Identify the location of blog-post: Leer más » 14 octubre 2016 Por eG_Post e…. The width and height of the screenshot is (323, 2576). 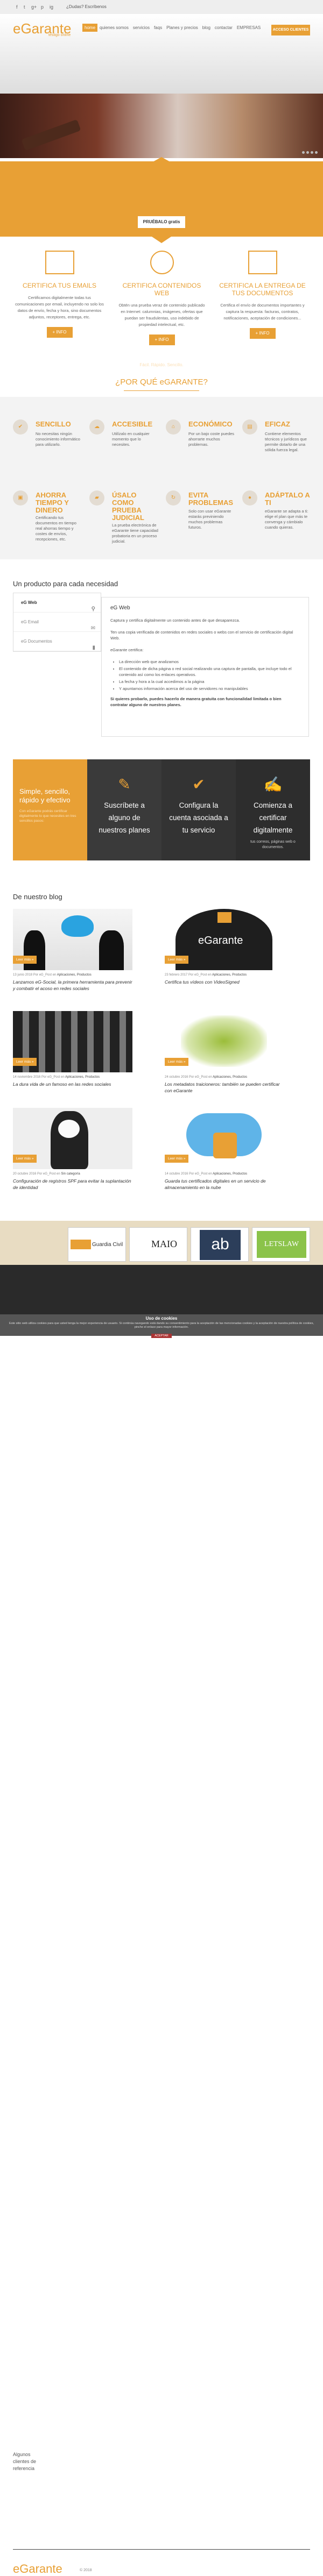
(224, 1150).